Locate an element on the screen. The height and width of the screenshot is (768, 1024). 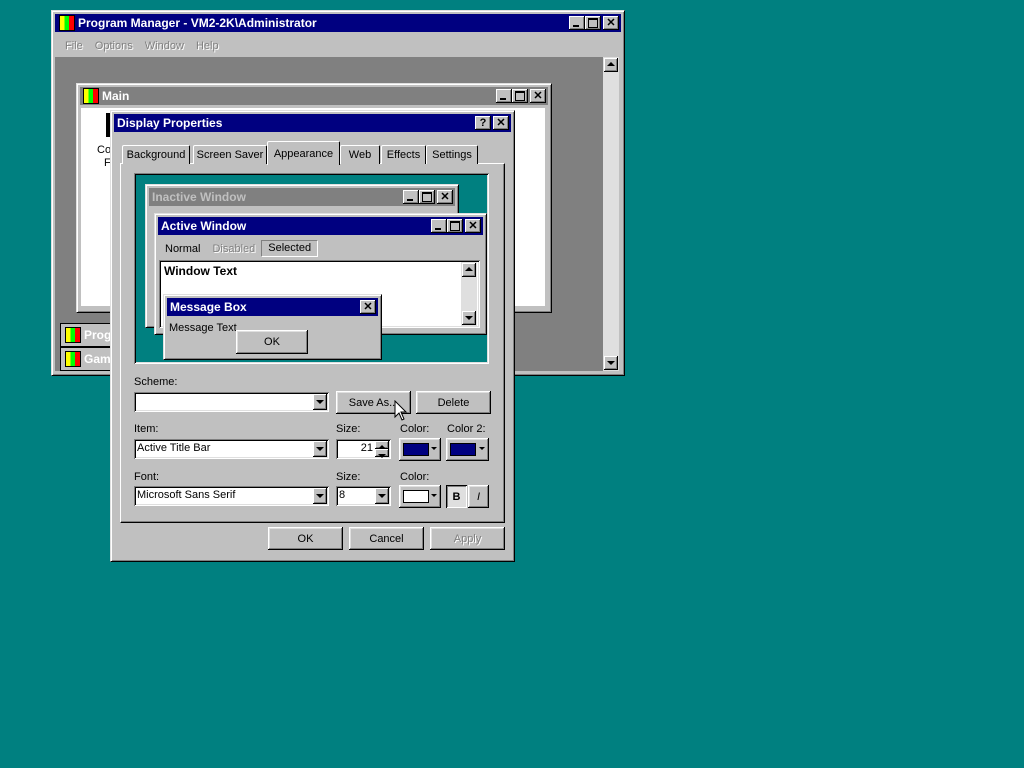
ok-button: OK is located at coordinates (305, 538).